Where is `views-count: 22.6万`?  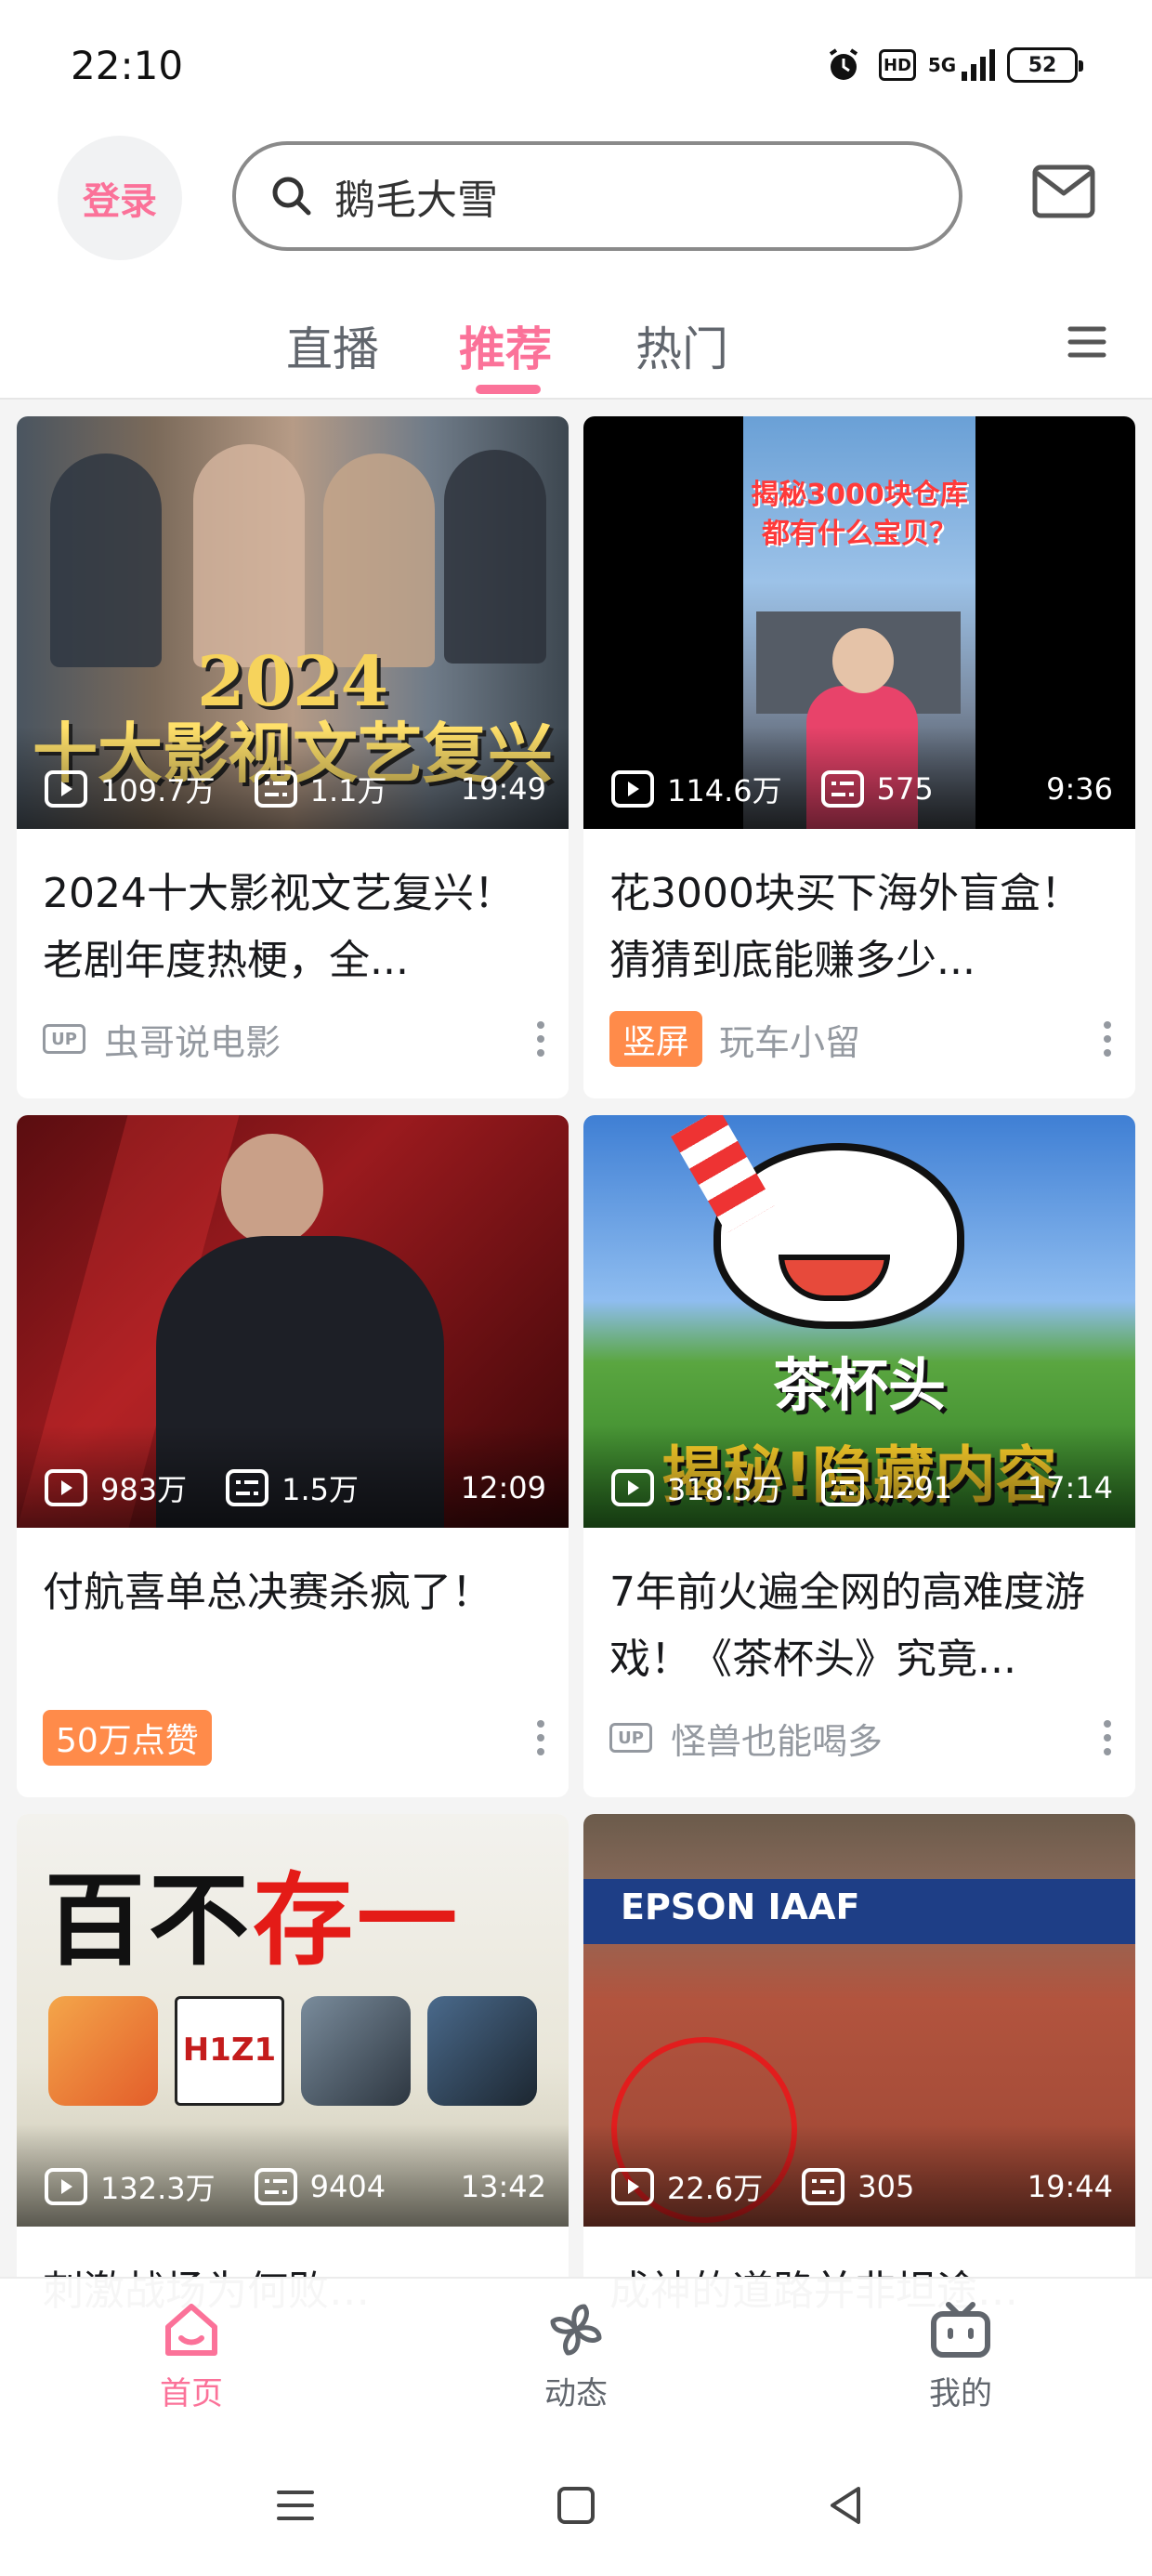
views-count: 22.6万 is located at coordinates (715, 2188).